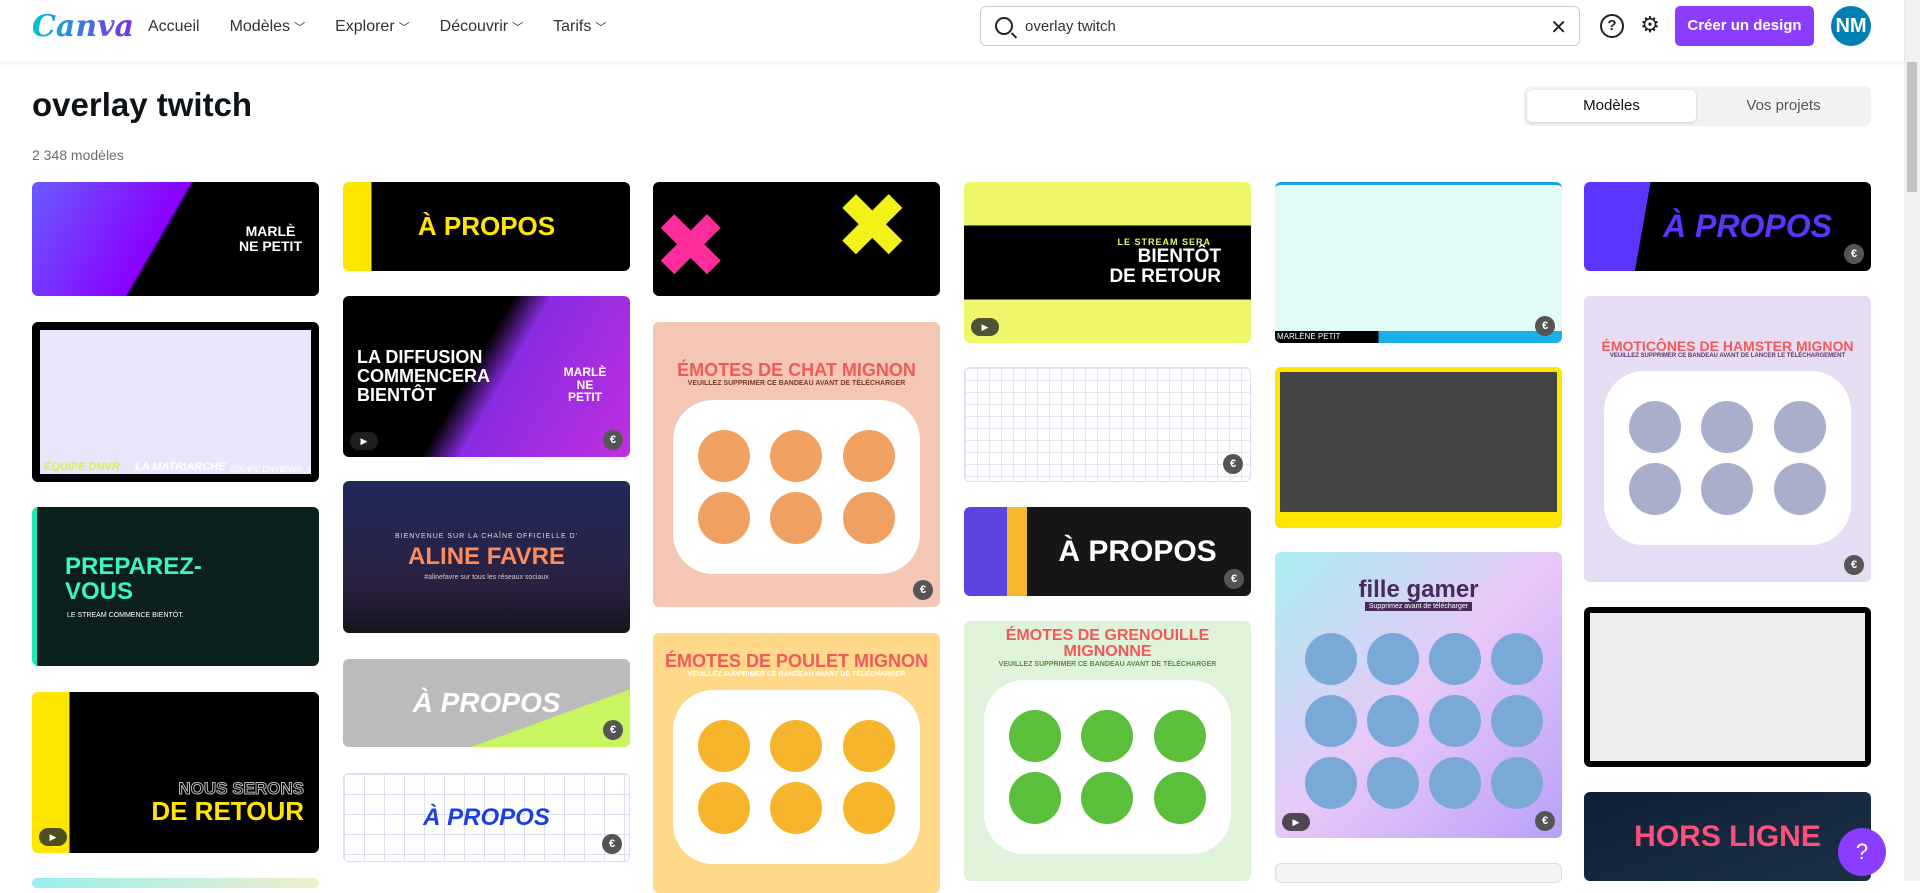 The width and height of the screenshot is (1920, 893). What do you see at coordinates (474, 26) in the screenshot?
I see `nav-label: Découvrir` at bounding box center [474, 26].